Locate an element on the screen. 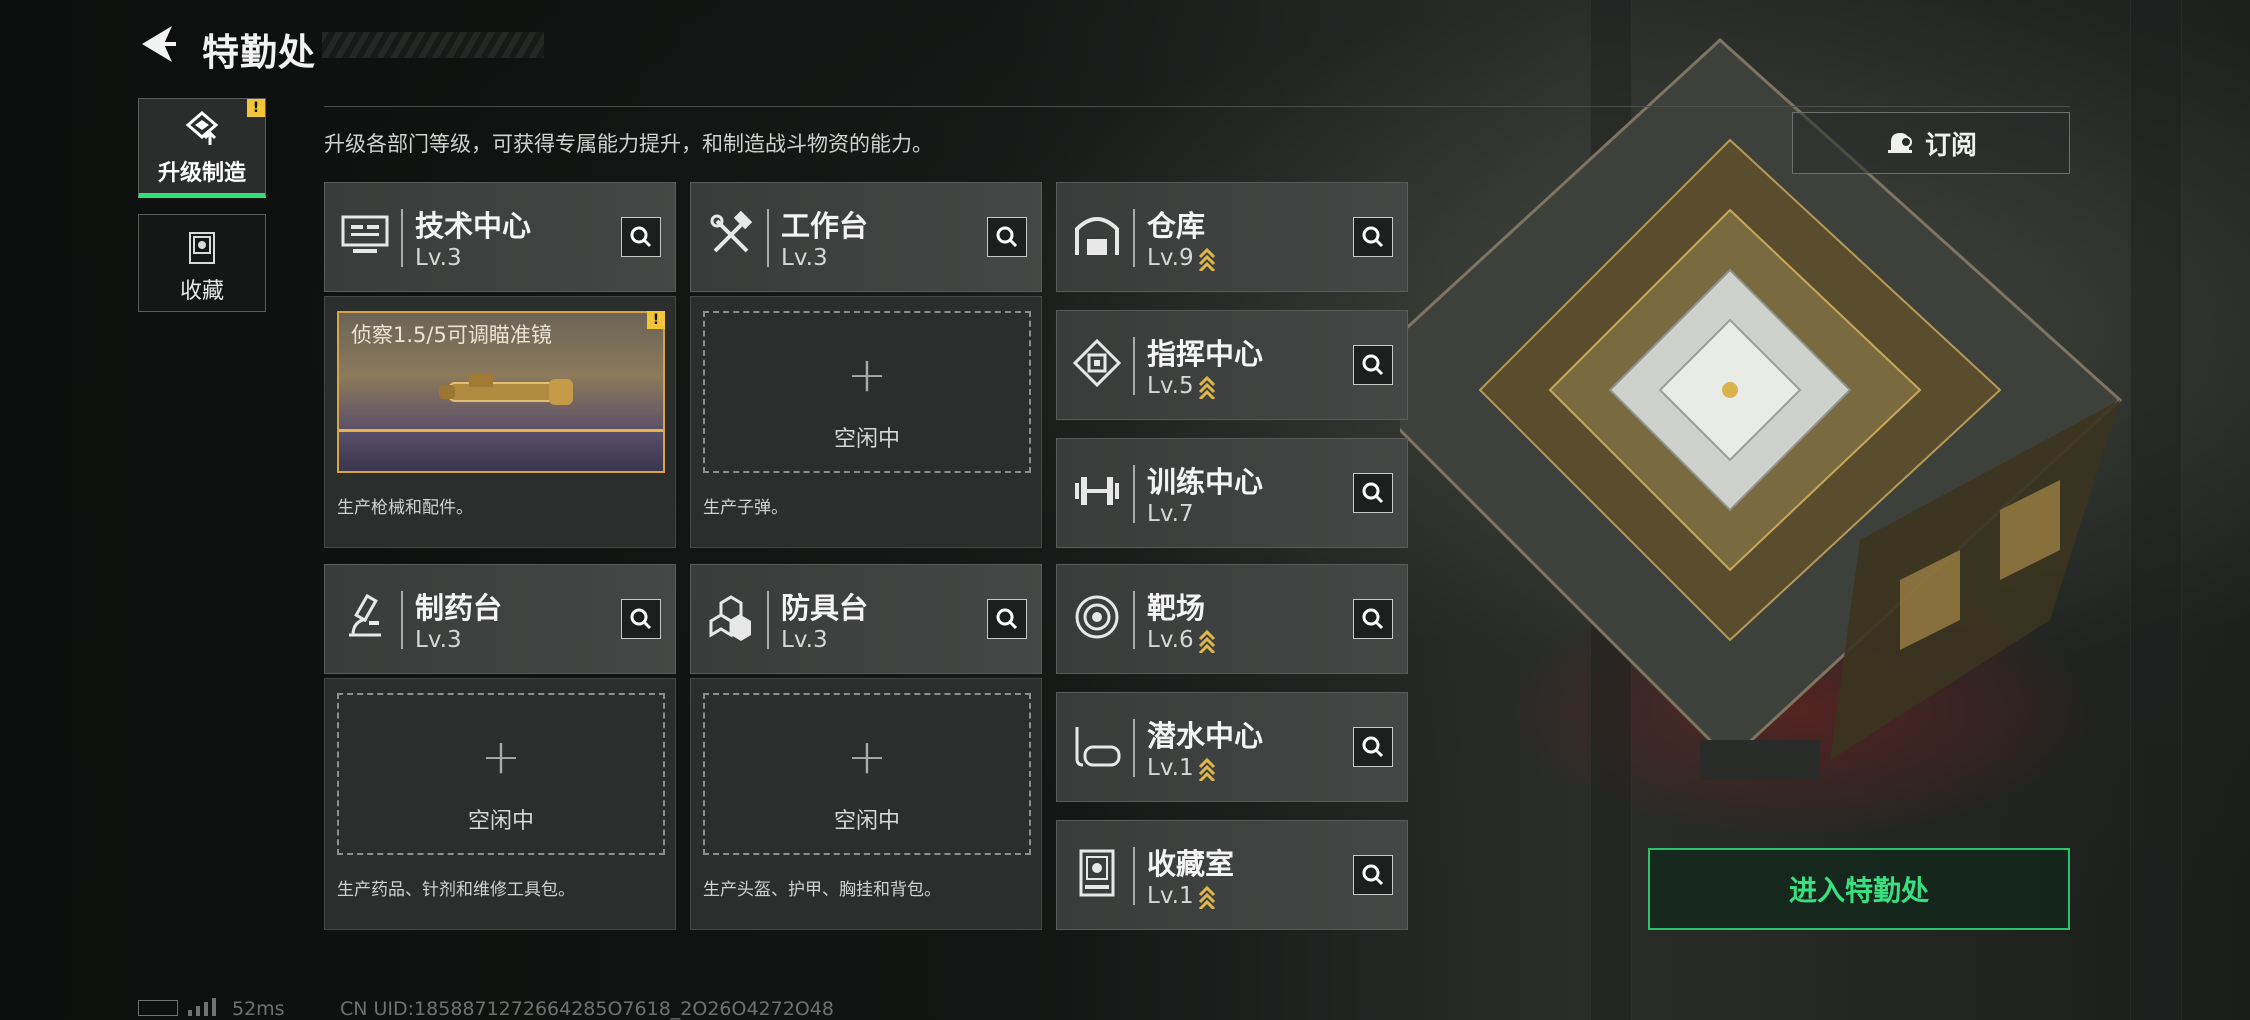 Image resolution: width=2250 pixels, height=1020 pixels. department-name: 训练中心 is located at coordinates (1205, 482).